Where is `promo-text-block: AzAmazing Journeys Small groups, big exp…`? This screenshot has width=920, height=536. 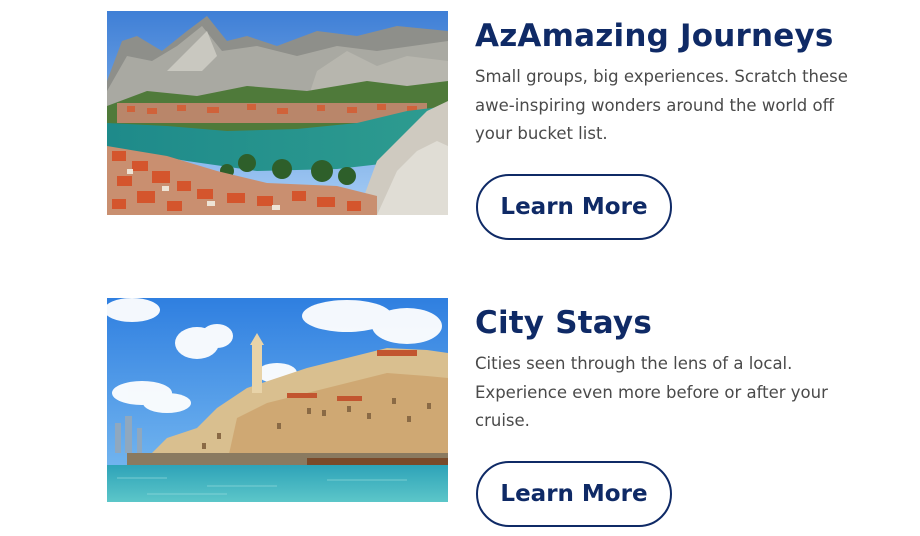 promo-text-block: AzAmazing Journeys Small groups, big exp… is located at coordinates (670, 83).